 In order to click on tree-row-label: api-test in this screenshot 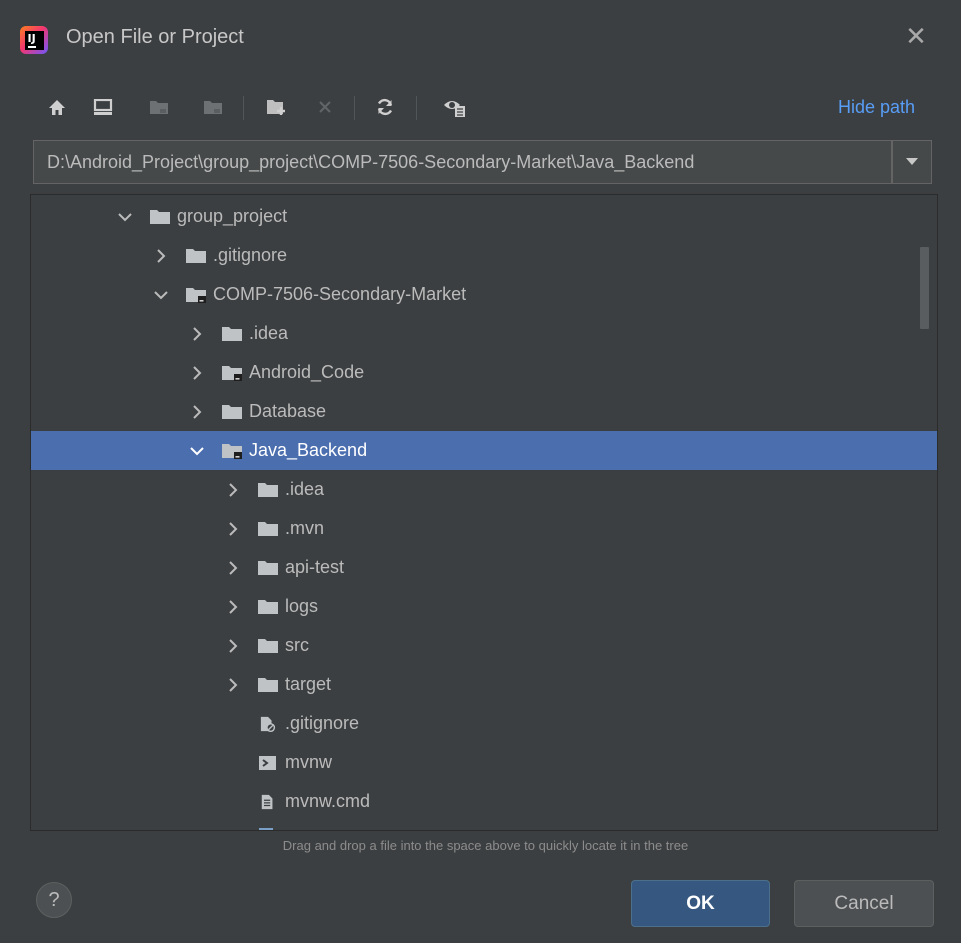, I will do `click(315, 567)`.